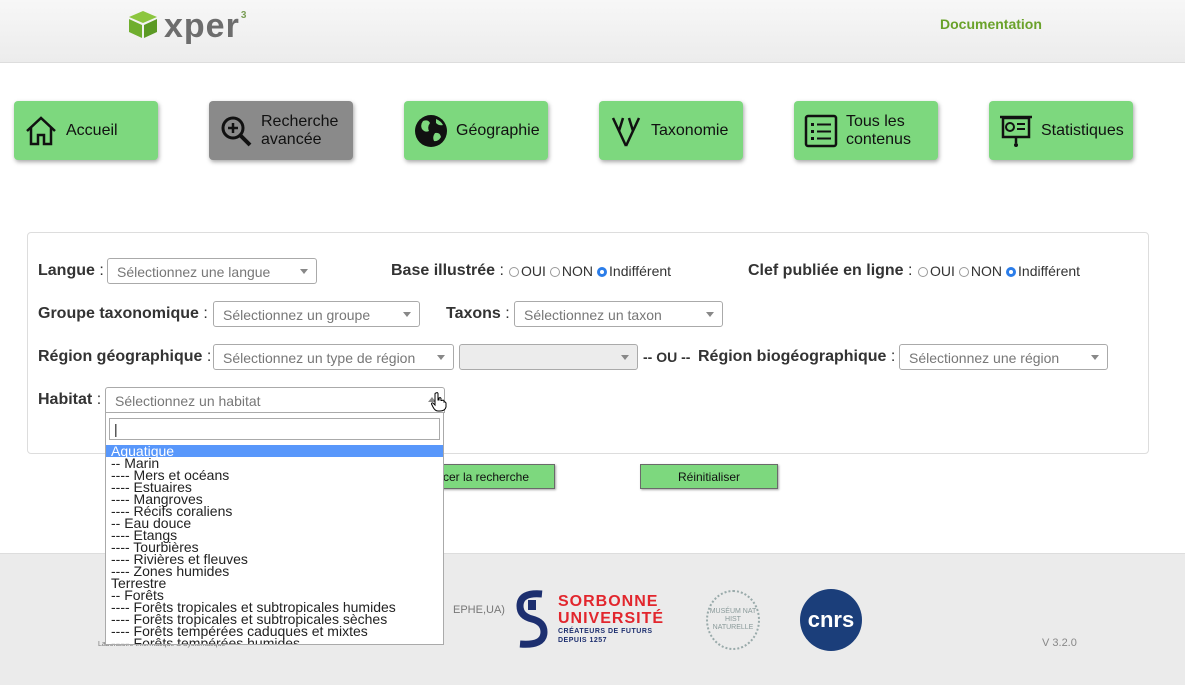 The image size is (1185, 685). I want to click on nav-label: Taxonomie, so click(690, 130).